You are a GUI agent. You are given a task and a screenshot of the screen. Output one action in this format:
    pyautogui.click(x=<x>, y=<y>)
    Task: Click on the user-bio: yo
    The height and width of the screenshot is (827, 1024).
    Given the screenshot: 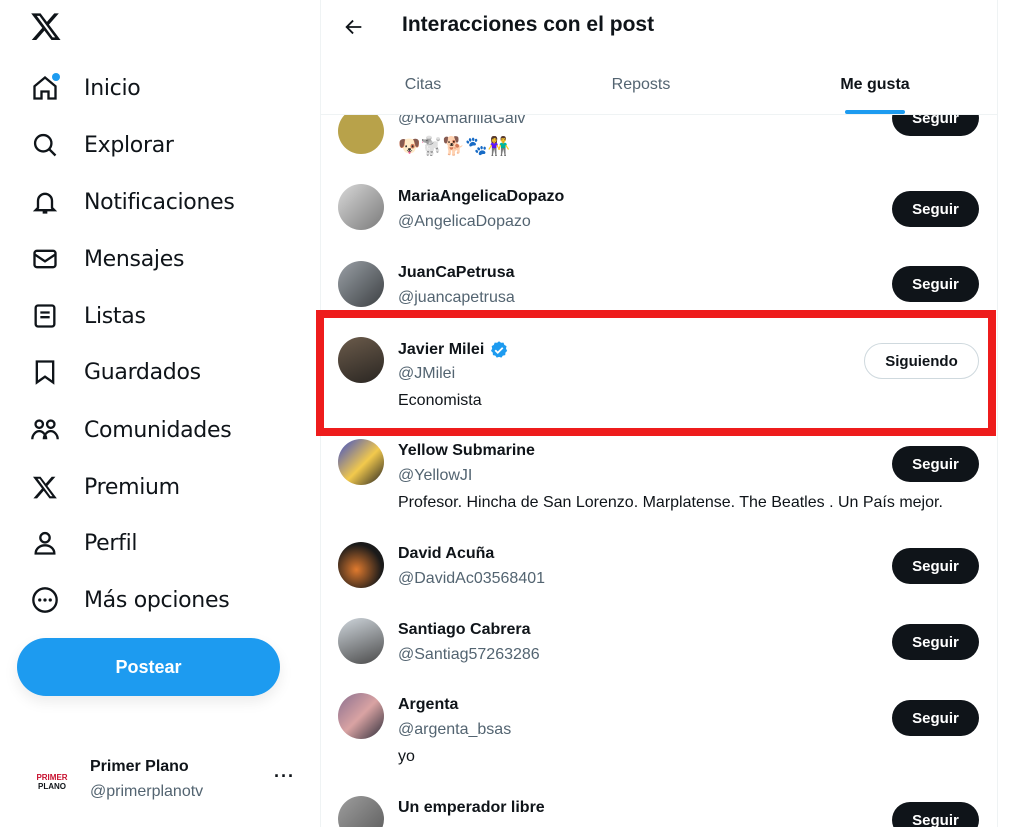 What is the action you would take?
    pyautogui.click(x=406, y=756)
    